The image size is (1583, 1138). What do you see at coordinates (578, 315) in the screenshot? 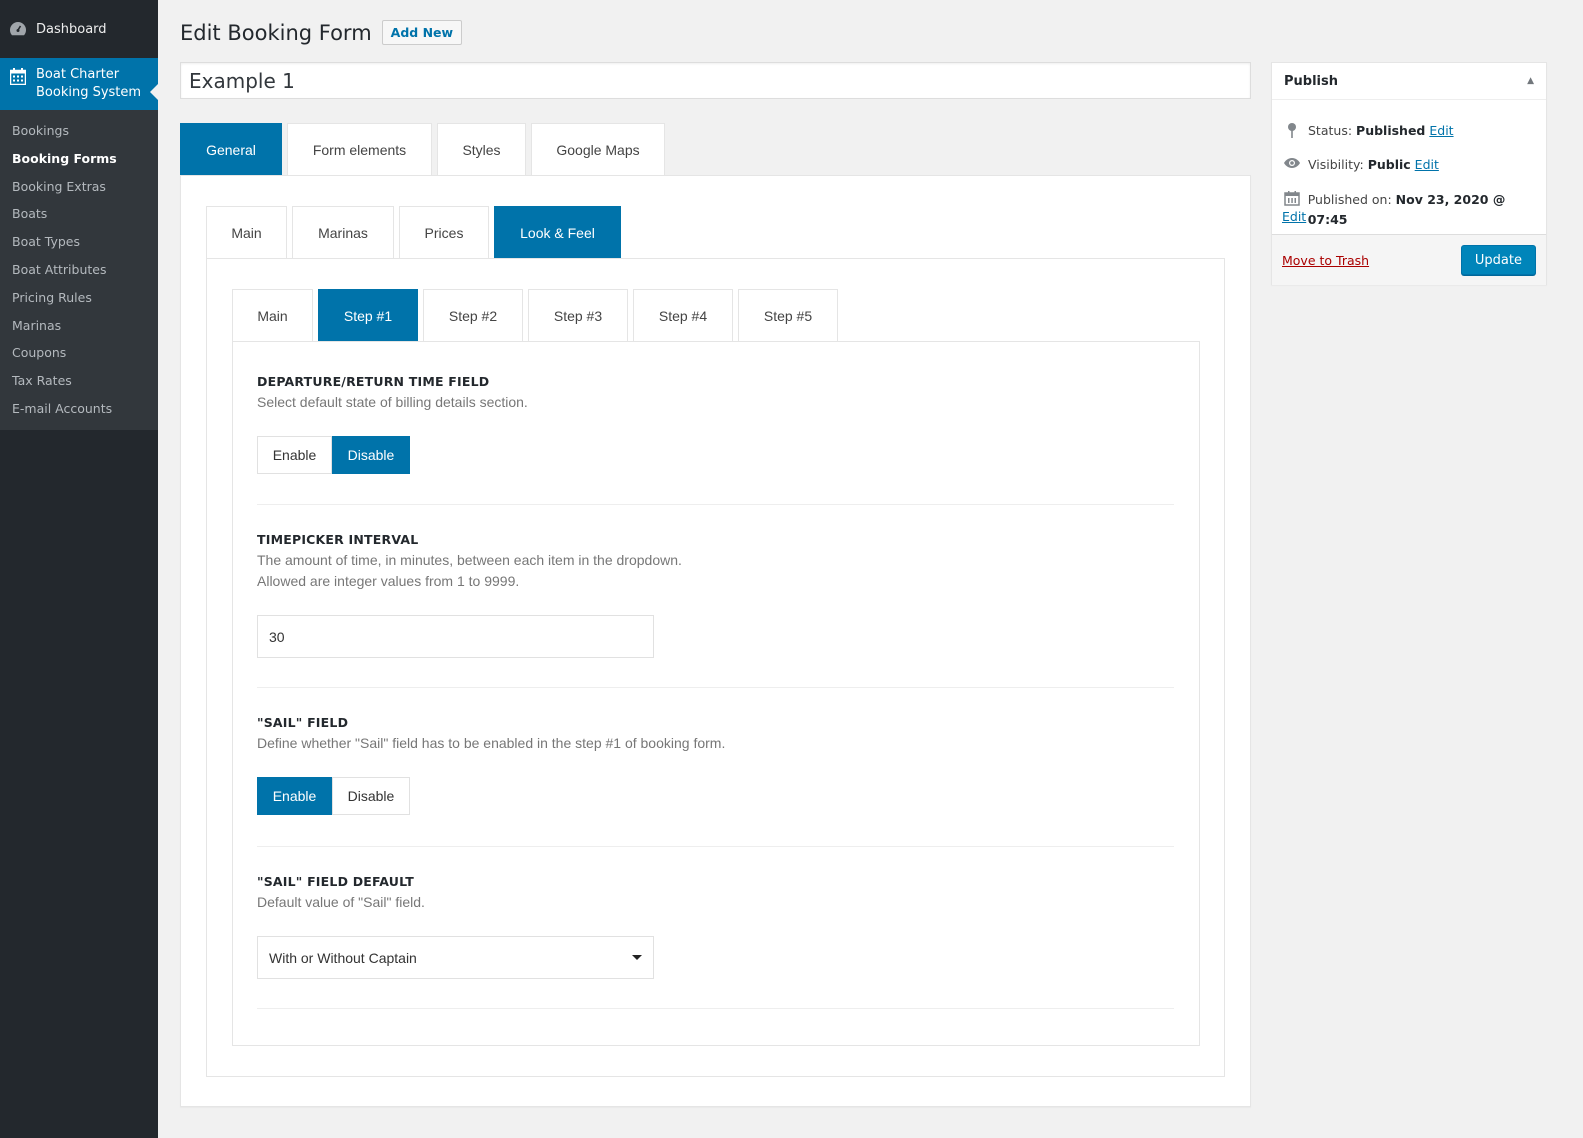
I see `tab-step-3: Step #3` at bounding box center [578, 315].